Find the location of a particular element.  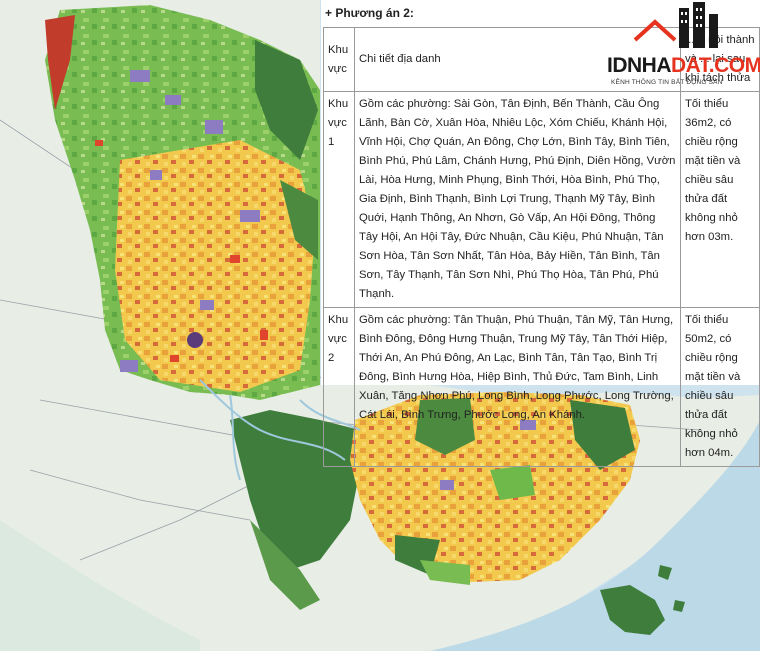

logo-building-icon is located at coordinates (675, 25).